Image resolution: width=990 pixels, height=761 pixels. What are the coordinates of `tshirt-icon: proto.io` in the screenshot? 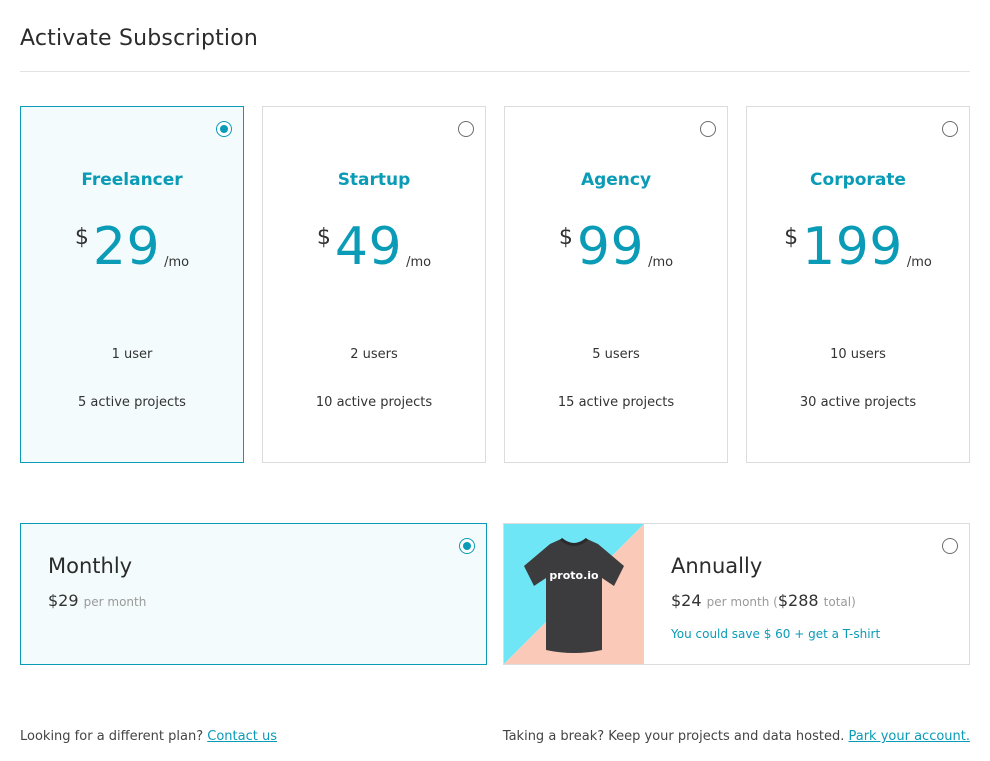 It's located at (574, 594).